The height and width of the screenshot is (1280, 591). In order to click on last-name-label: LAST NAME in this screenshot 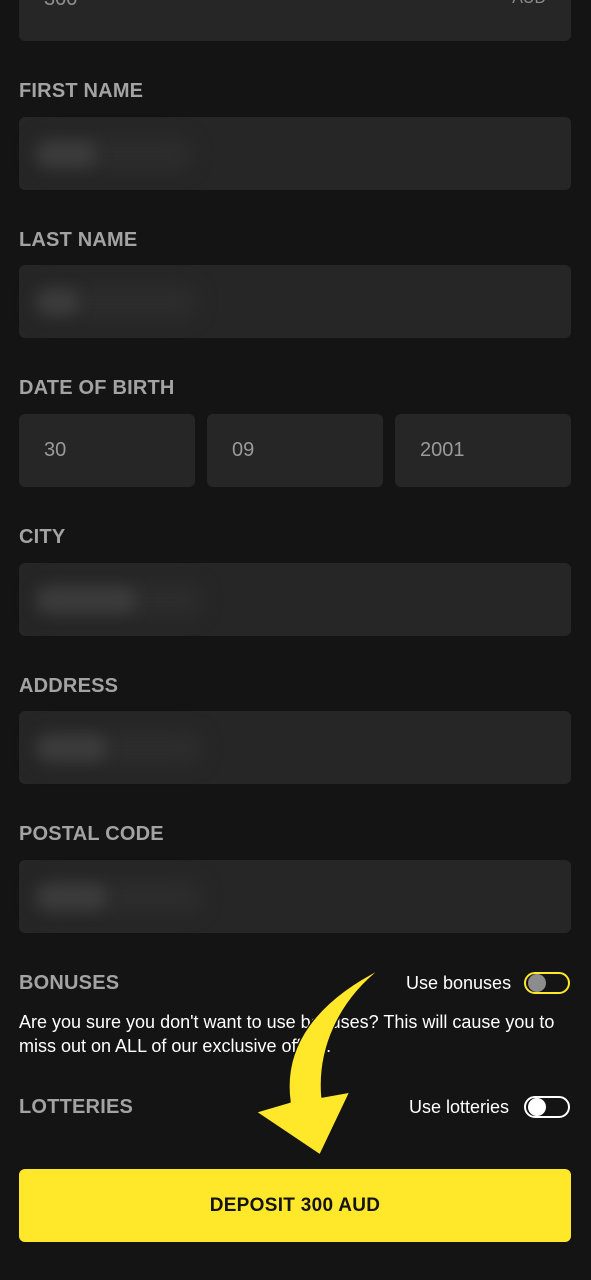, I will do `click(78, 240)`.